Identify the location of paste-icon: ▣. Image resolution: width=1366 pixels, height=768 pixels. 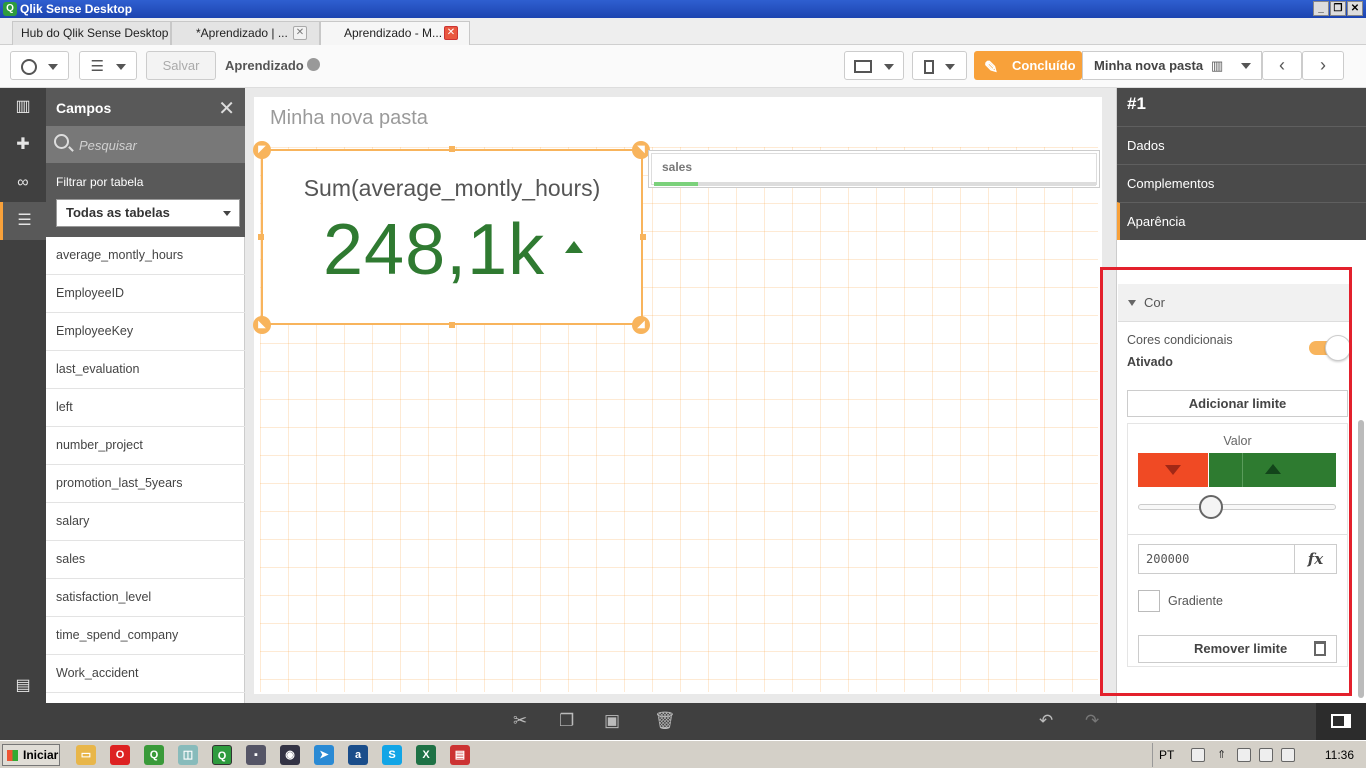
(612, 721).